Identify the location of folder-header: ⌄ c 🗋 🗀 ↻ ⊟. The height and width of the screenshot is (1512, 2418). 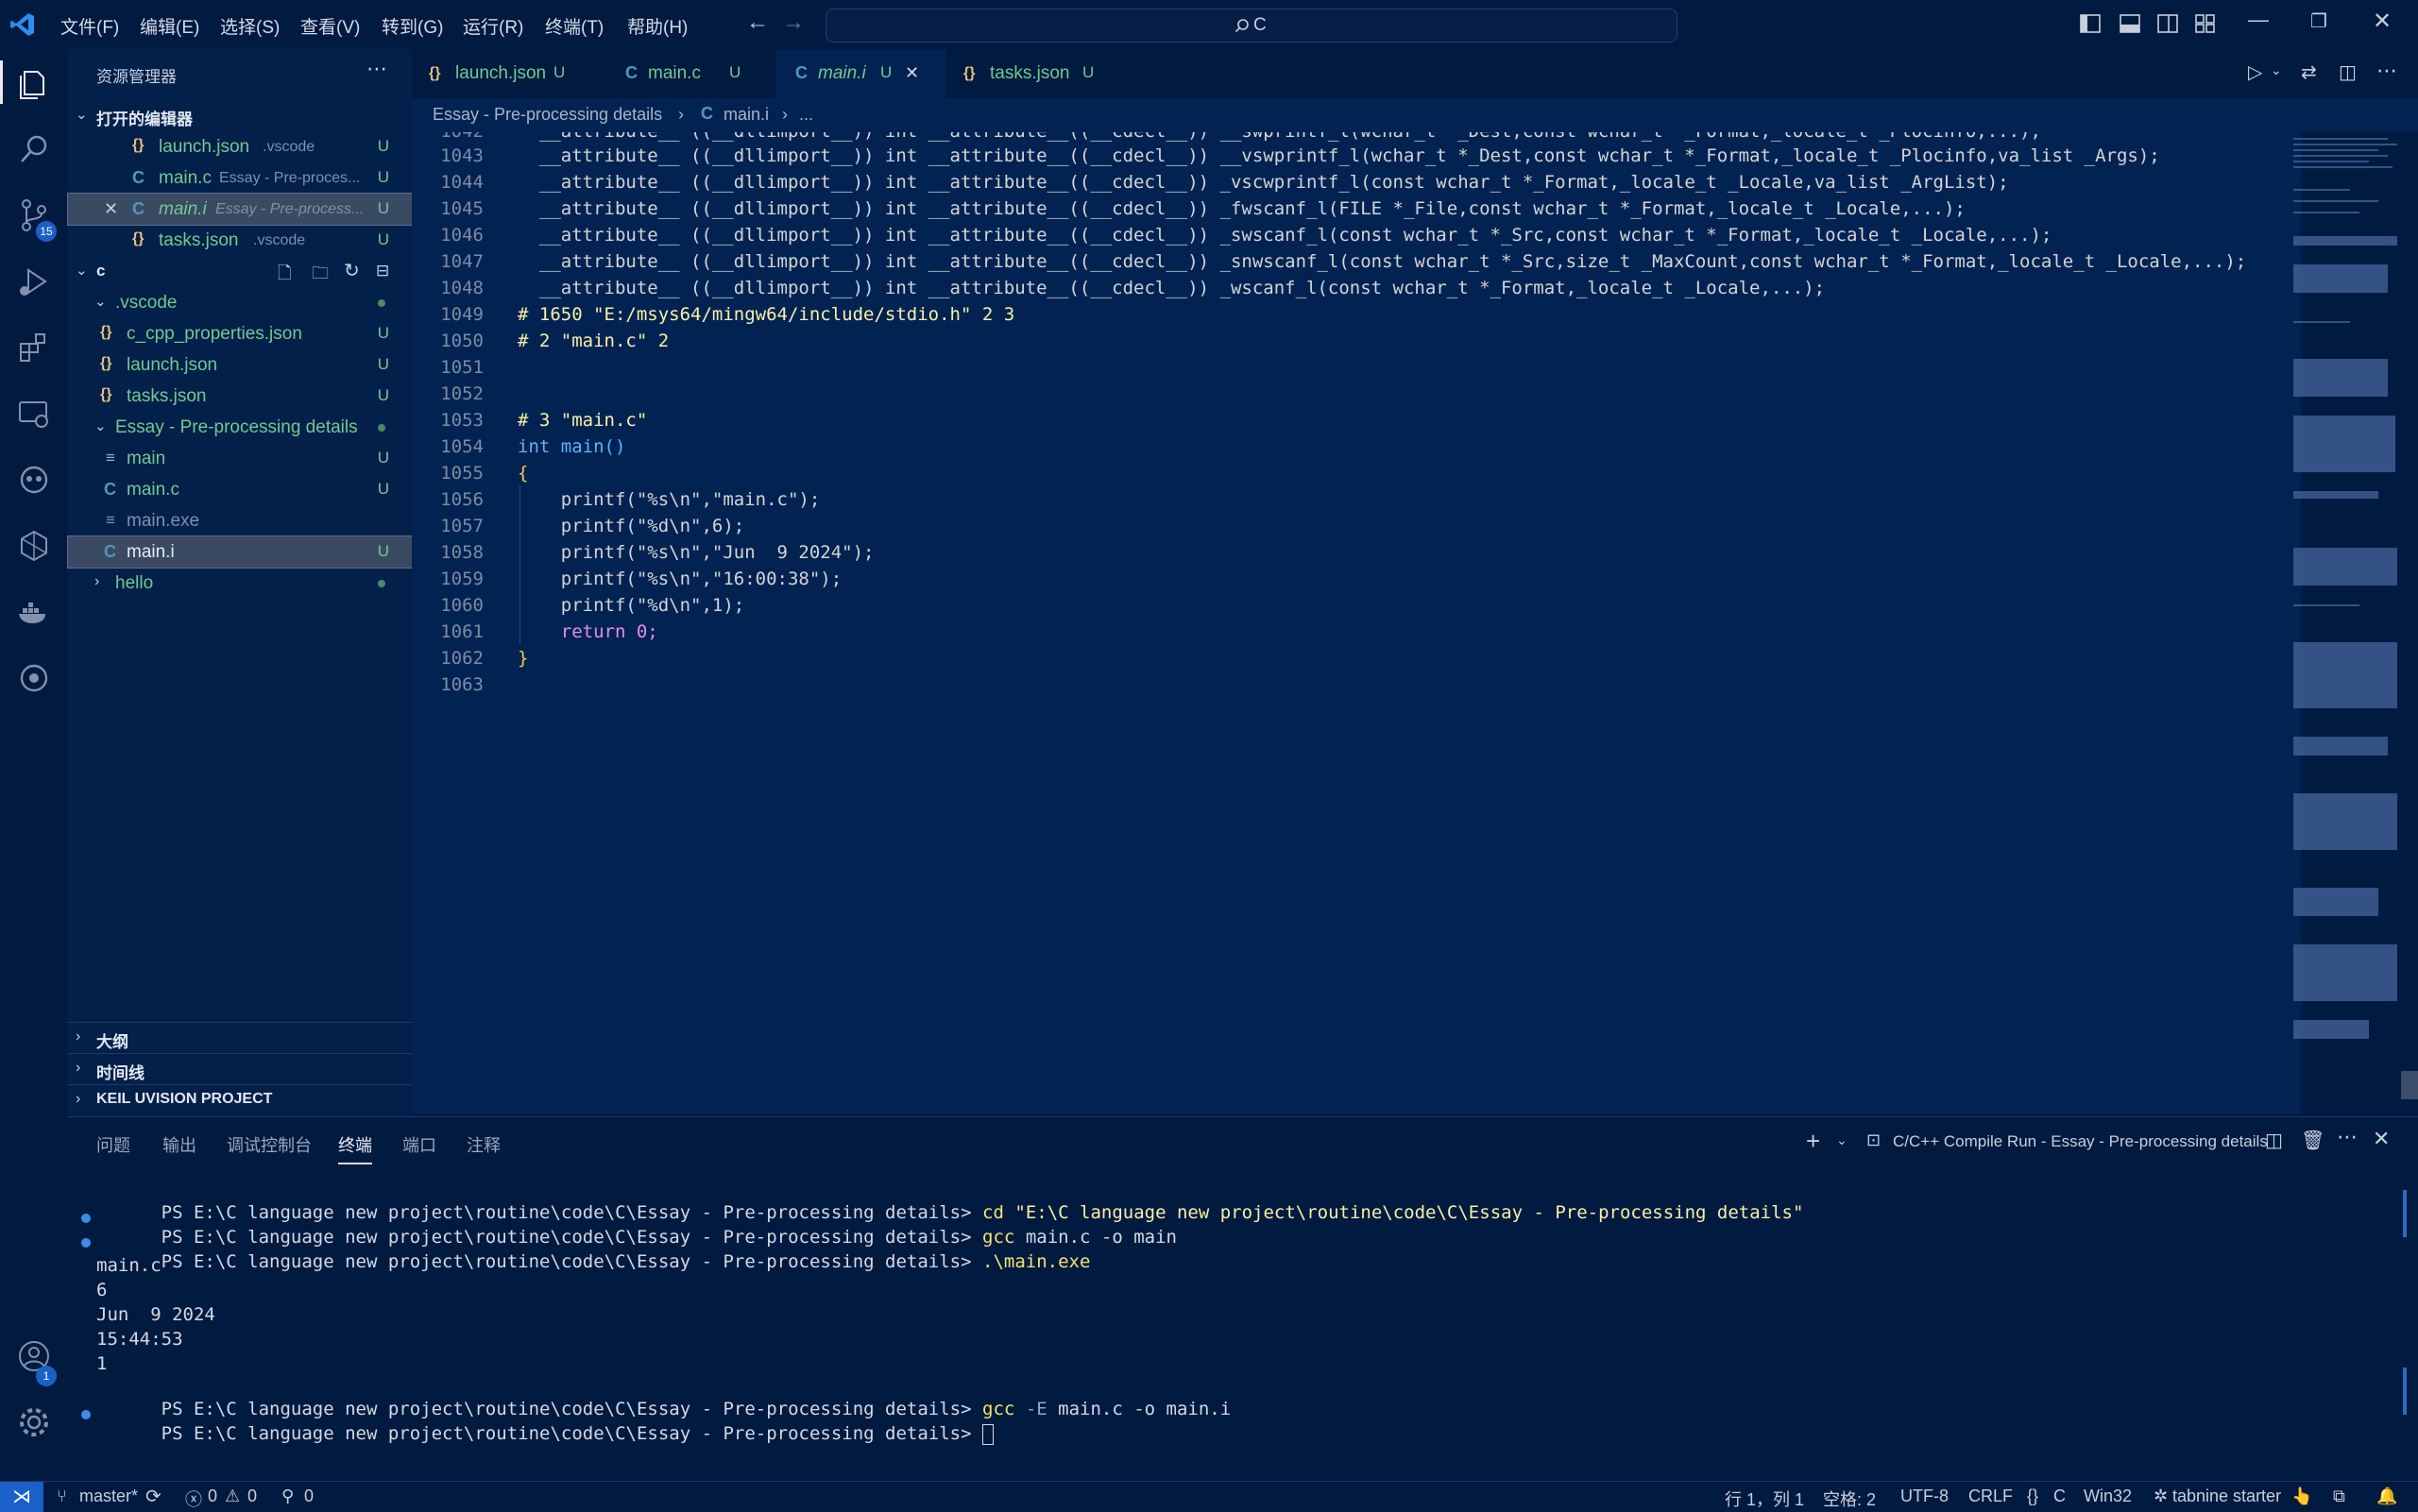
(240, 272).